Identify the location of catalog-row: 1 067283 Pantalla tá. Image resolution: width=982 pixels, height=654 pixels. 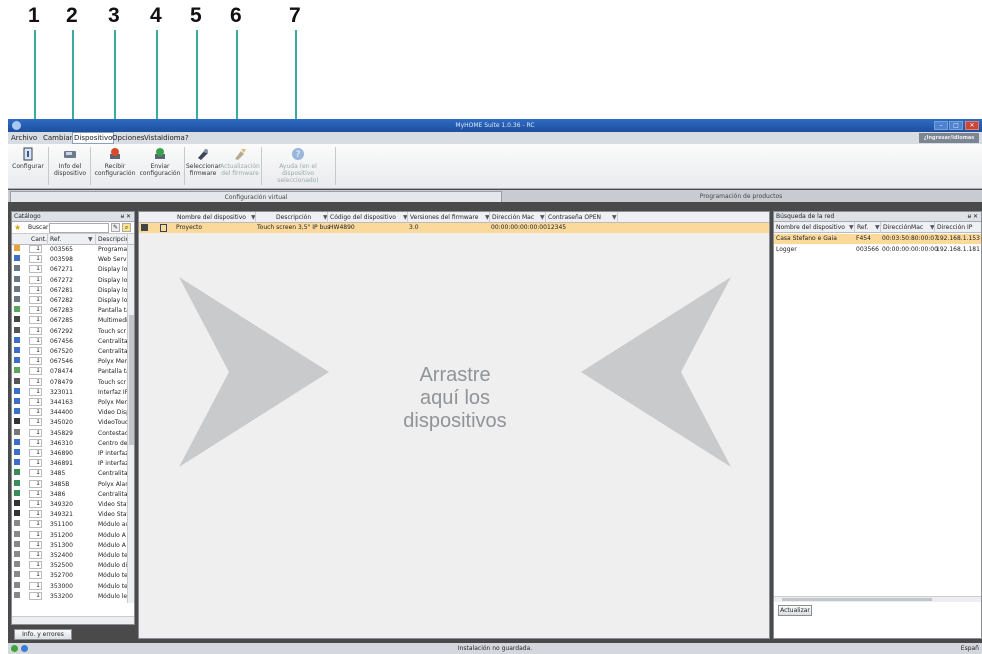
(73, 311).